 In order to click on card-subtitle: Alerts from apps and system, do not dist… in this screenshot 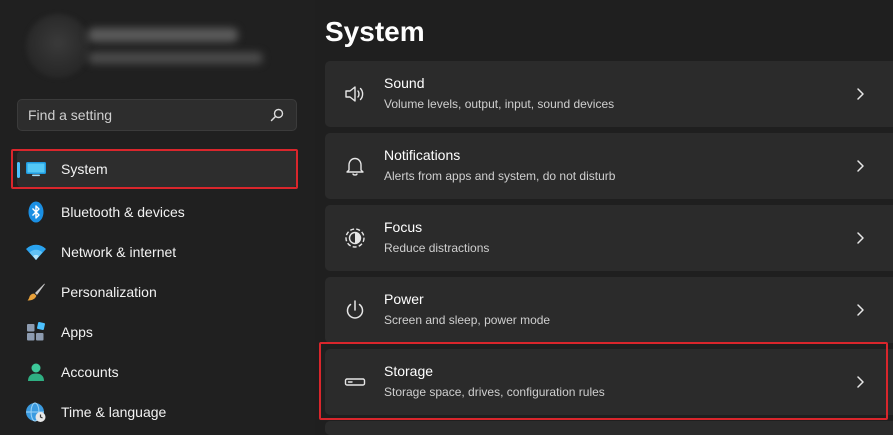, I will do `click(500, 176)`.